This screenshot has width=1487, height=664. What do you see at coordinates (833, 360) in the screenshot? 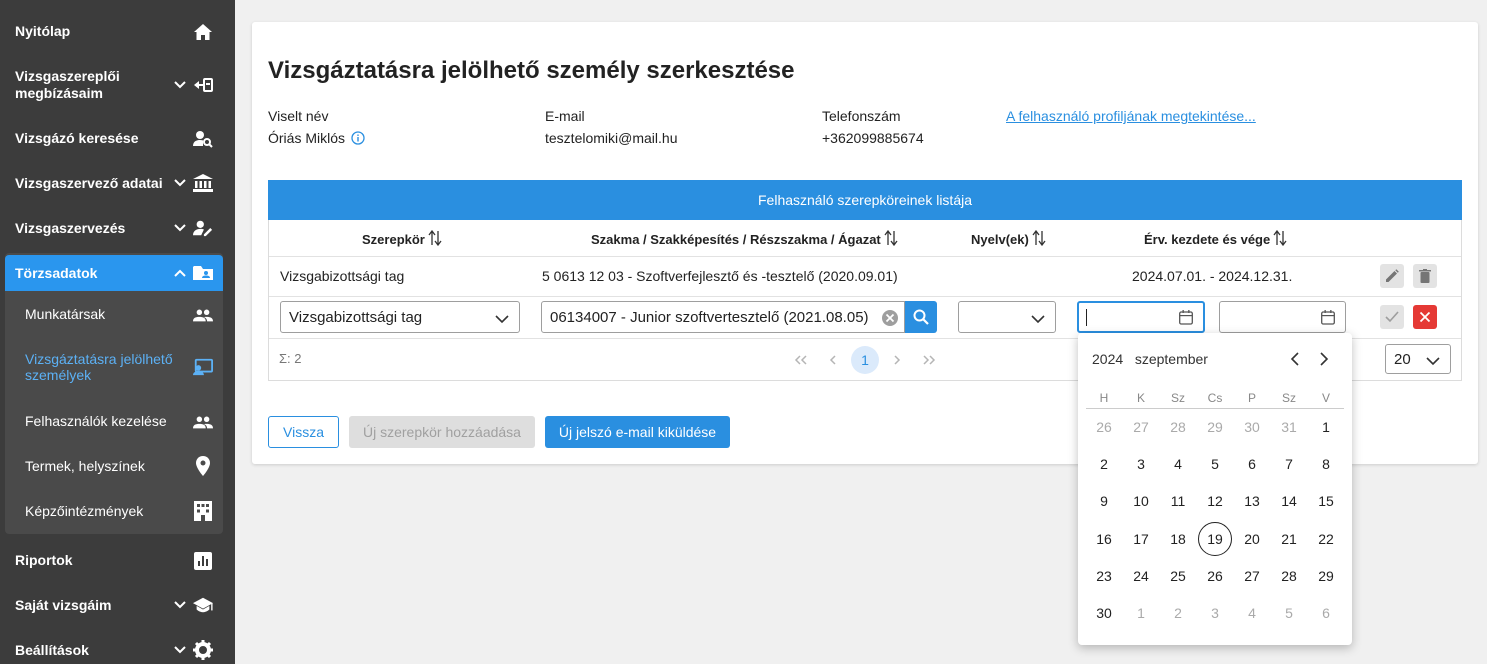
I see `prev-page-button` at bounding box center [833, 360].